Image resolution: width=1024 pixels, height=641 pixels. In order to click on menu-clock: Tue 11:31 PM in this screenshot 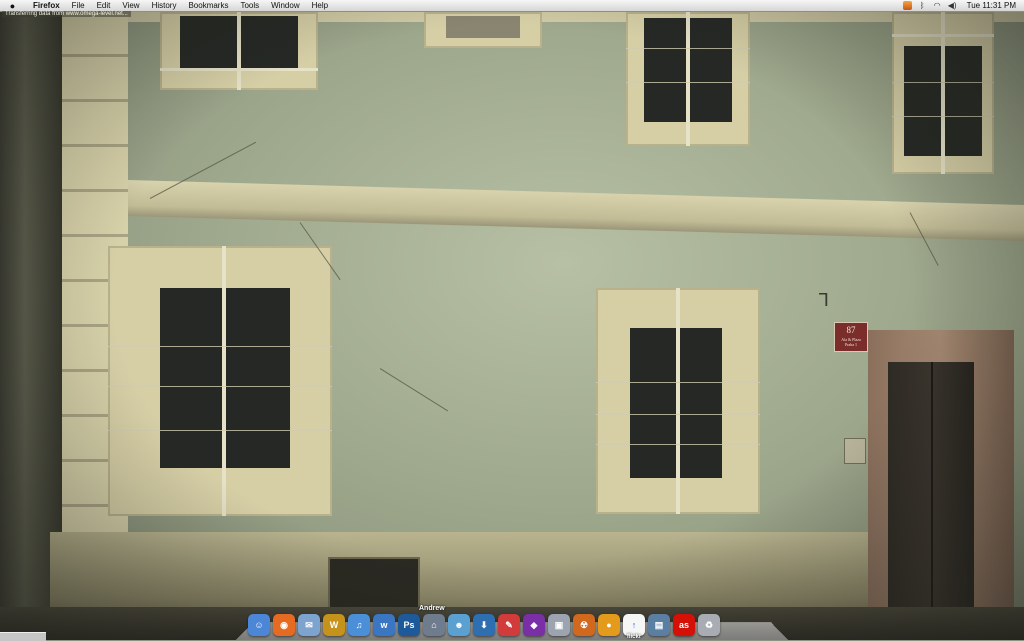, I will do `click(991, 5)`.